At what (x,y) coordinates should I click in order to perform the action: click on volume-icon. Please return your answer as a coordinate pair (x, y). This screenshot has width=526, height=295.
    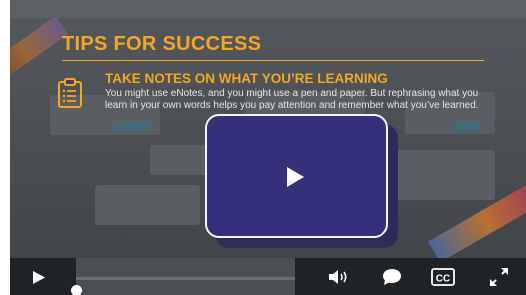
    Looking at the image, I should click on (338, 277).